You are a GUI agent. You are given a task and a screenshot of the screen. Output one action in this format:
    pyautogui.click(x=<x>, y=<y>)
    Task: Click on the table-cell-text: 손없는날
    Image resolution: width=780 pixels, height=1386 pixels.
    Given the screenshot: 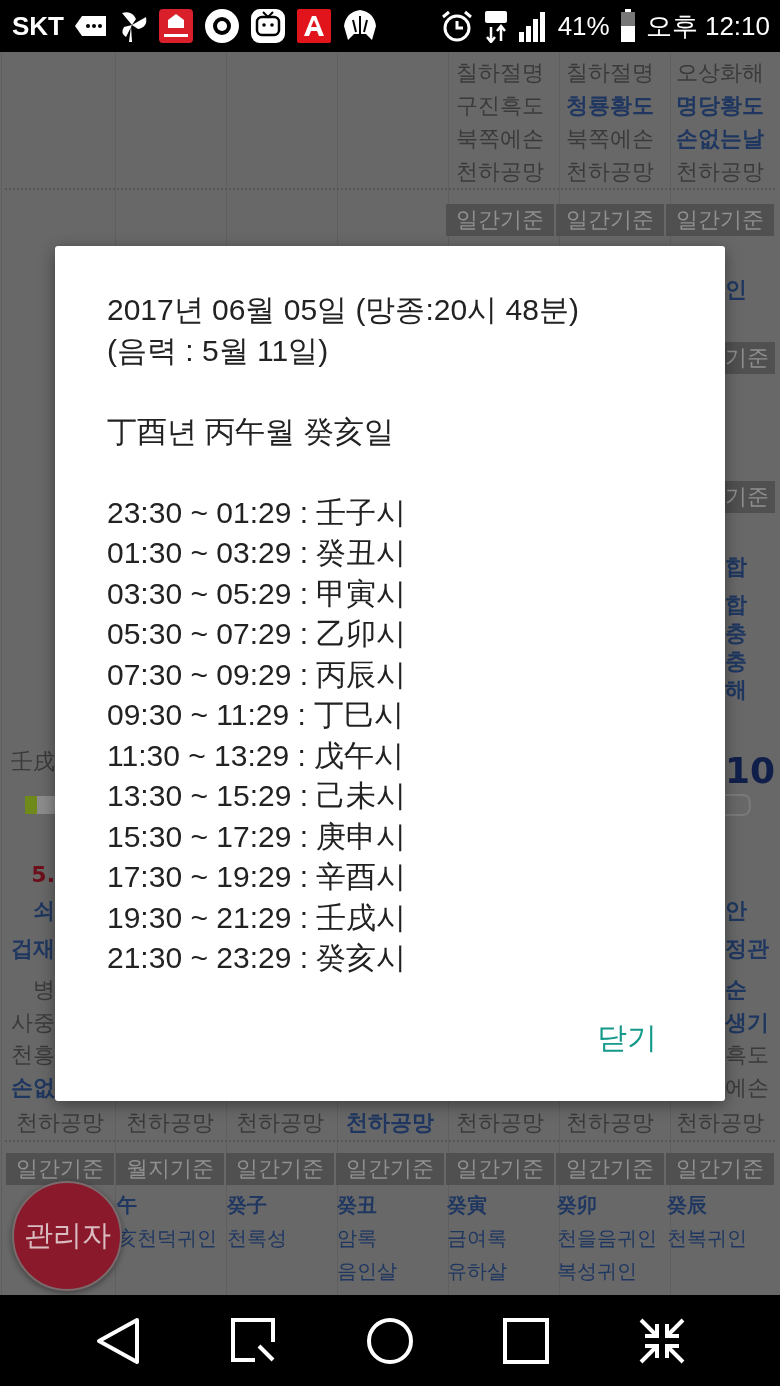 What is the action you would take?
    pyautogui.click(x=720, y=139)
    